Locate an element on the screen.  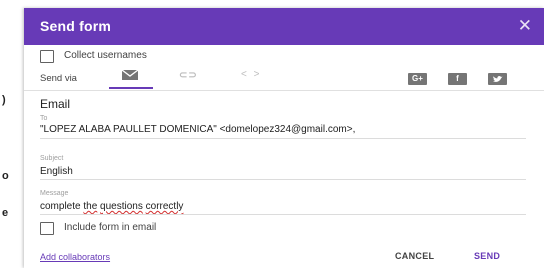
collect-usernames-label: Collect usernames is located at coordinates (105, 55).